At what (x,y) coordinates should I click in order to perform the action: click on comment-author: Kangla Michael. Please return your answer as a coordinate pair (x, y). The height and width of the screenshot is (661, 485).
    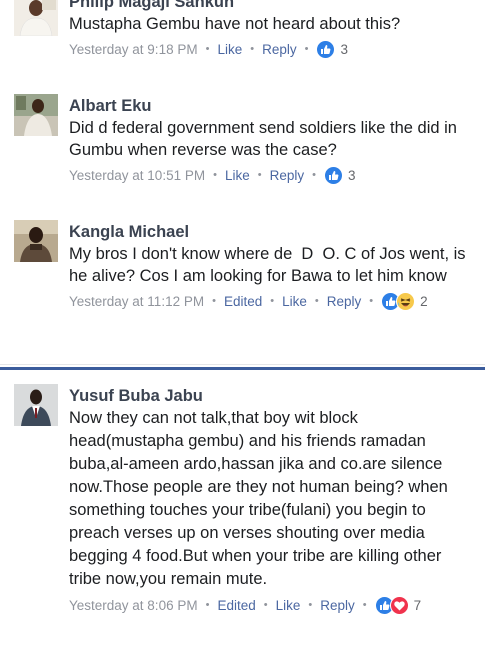
    Looking at the image, I should click on (271, 232).